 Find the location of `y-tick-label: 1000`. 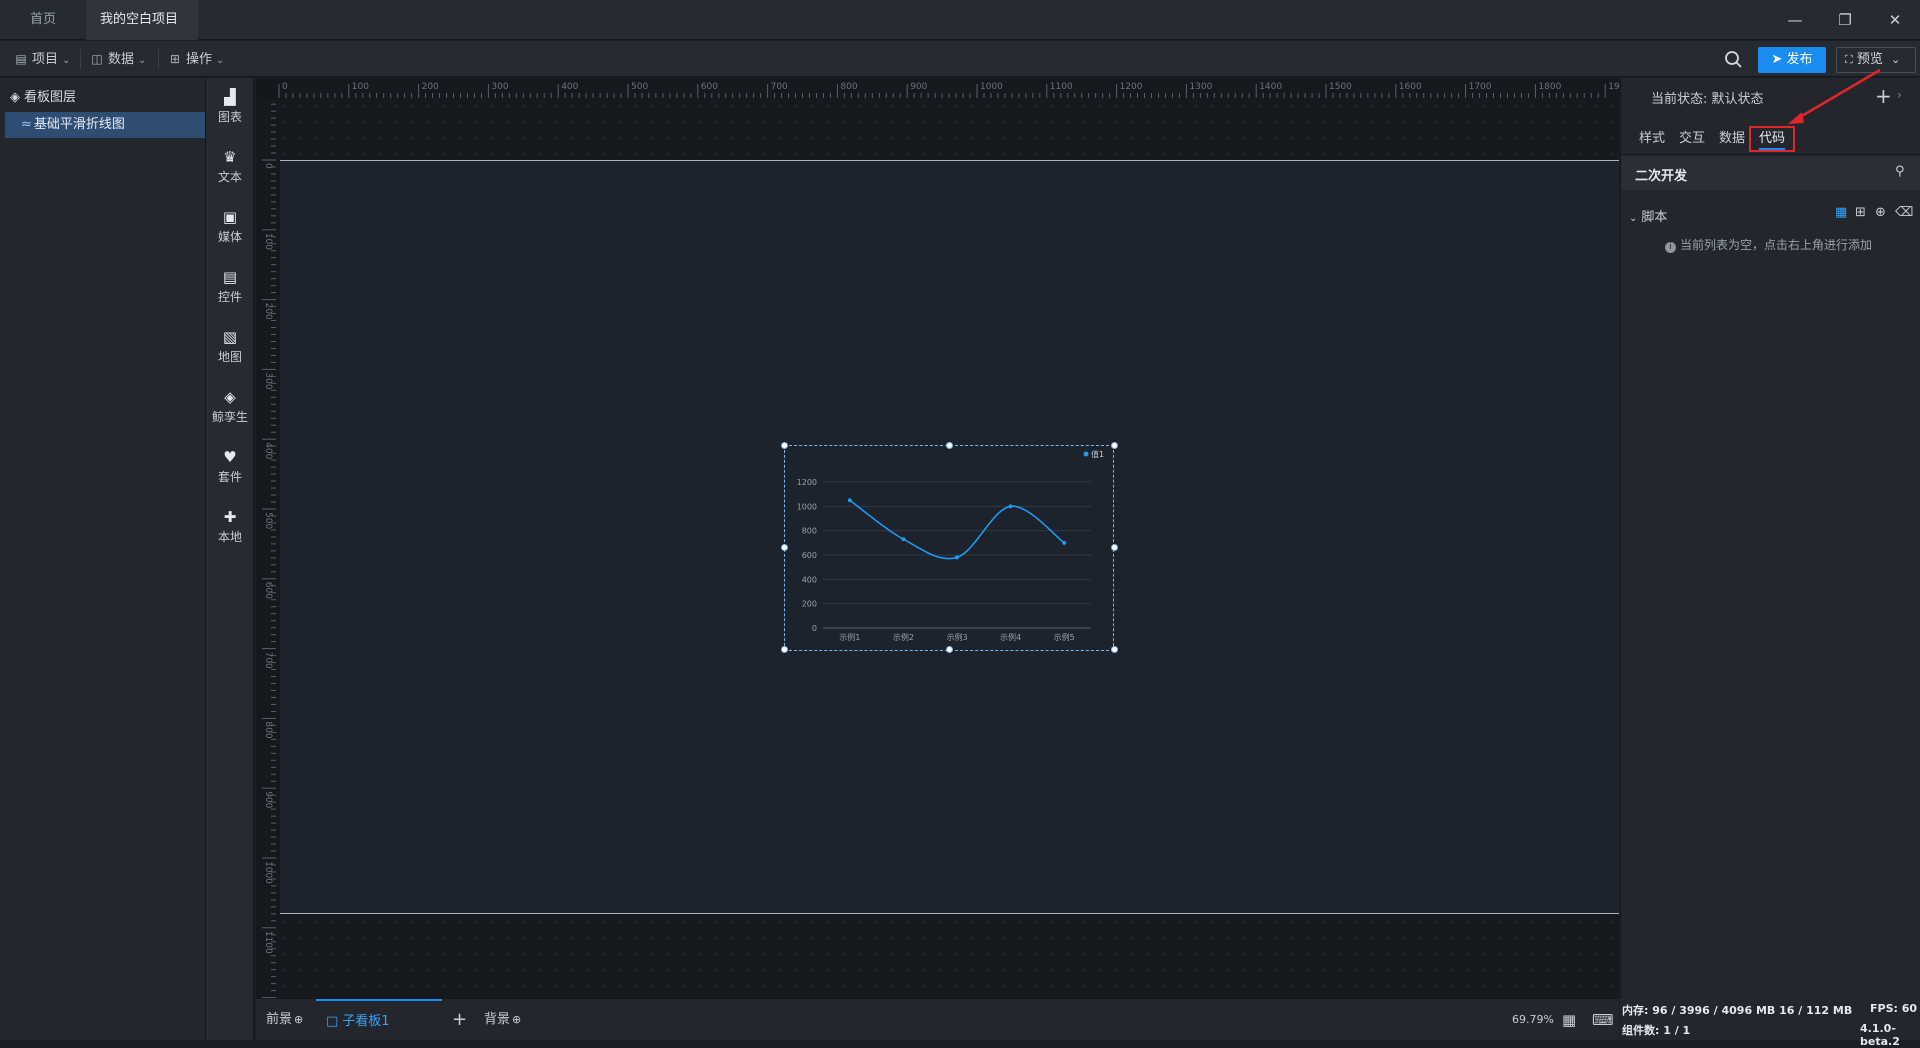

y-tick-label: 1000 is located at coordinates (807, 506).